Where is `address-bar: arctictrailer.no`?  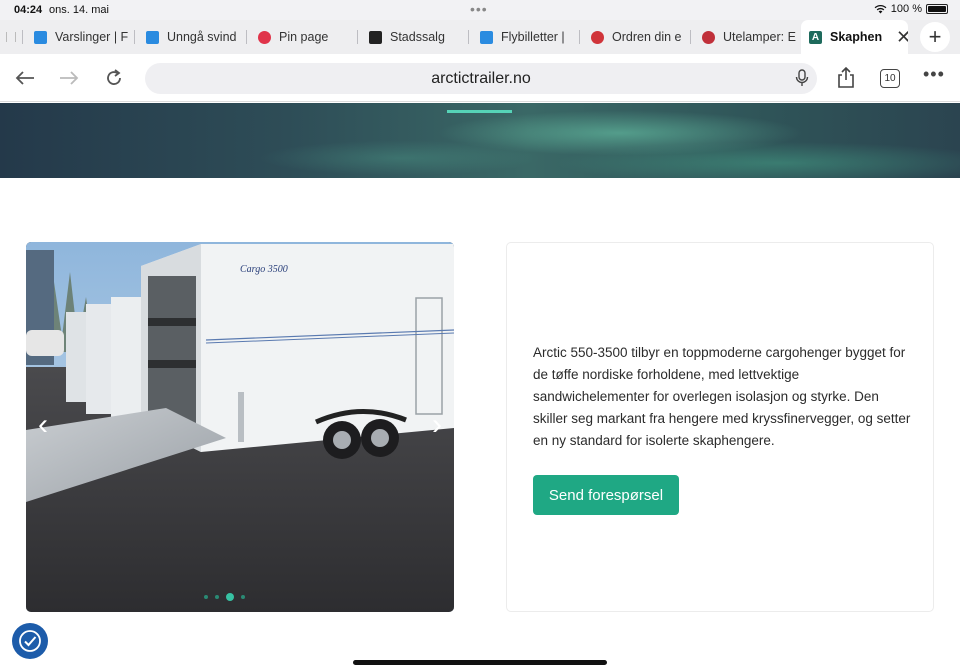
address-bar: arctictrailer.no is located at coordinates (481, 78).